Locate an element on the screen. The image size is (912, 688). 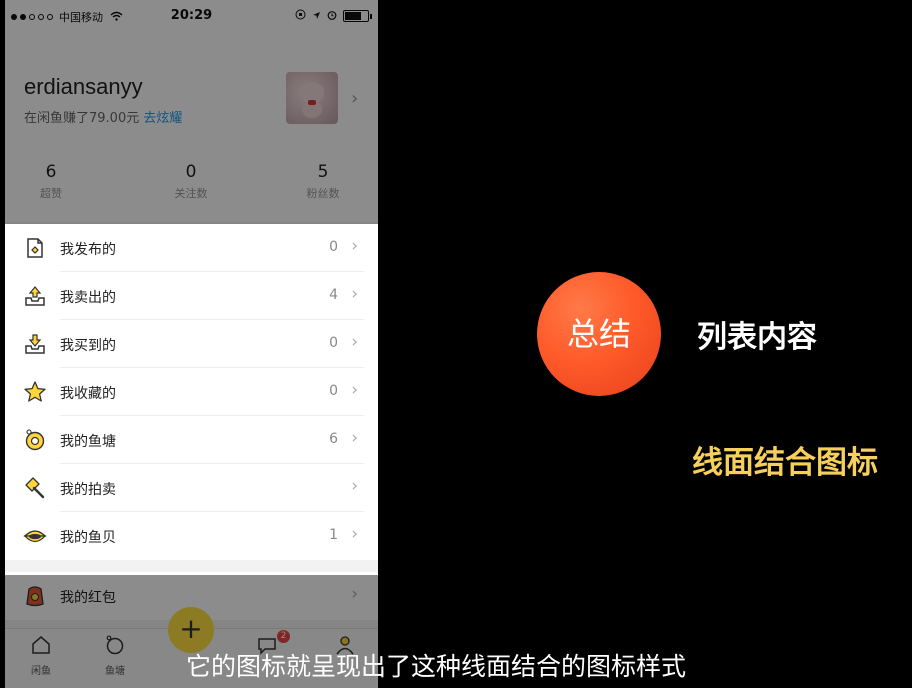
video-subtitle: 它的图标就呈现出了这种线面结合的图标样式 is located at coordinates (436, 666).